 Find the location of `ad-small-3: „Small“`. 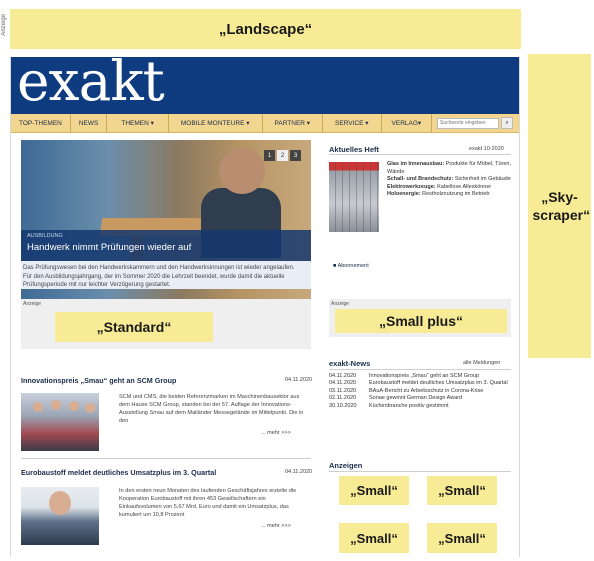

ad-small-3: „Small“ is located at coordinates (374, 538).